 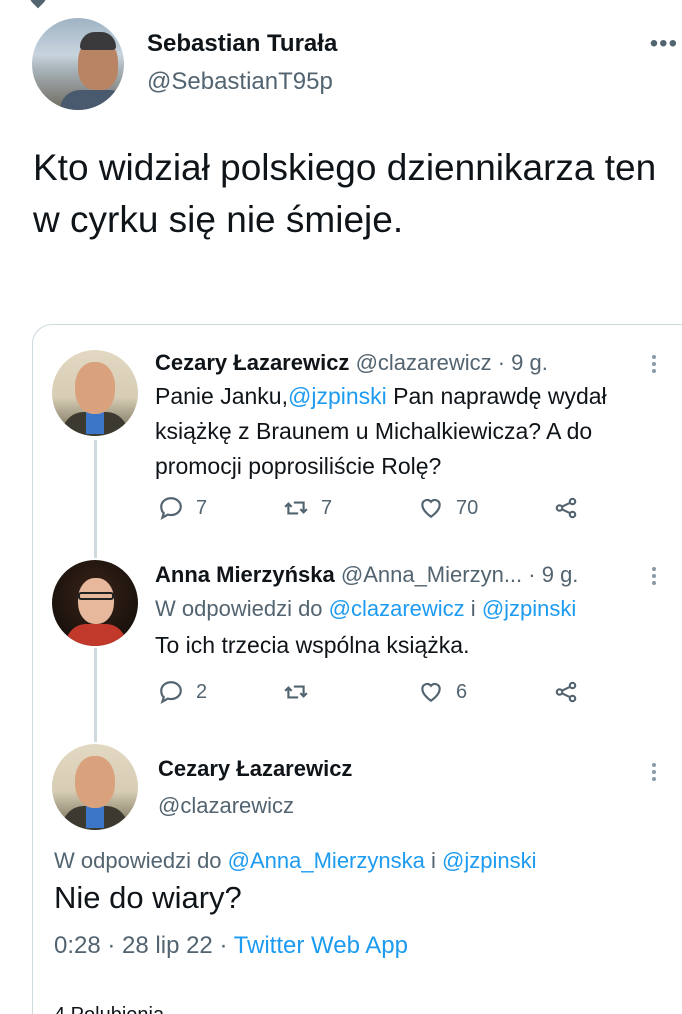 I want to click on reply-button: 2, so click(x=220, y=692).